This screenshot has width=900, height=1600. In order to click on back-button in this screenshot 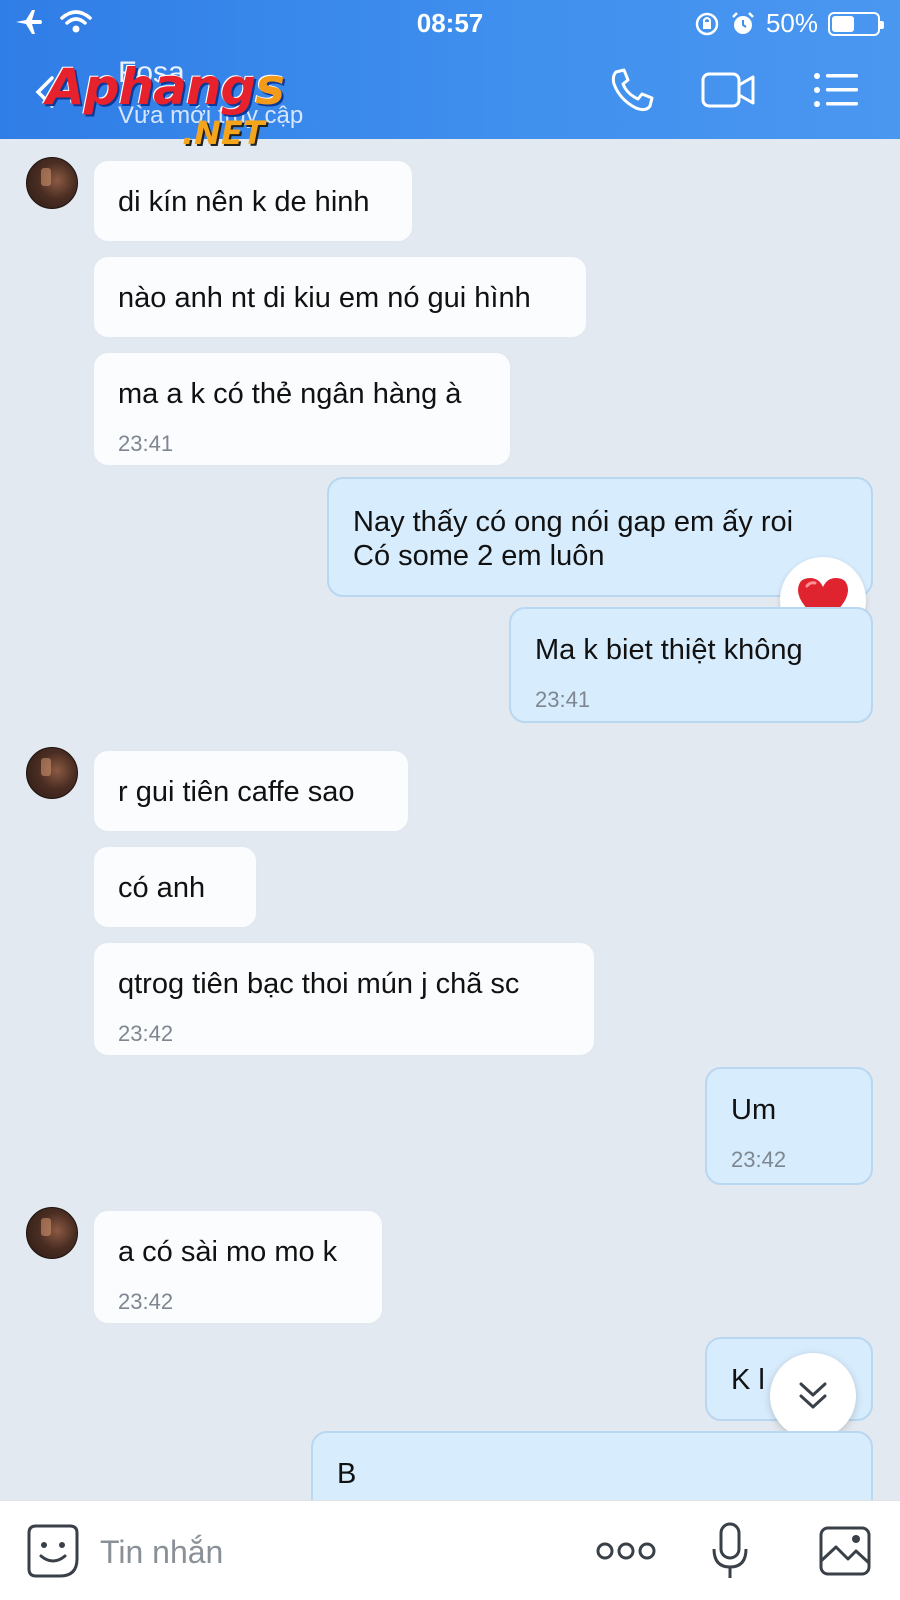, I will do `click(48, 92)`.